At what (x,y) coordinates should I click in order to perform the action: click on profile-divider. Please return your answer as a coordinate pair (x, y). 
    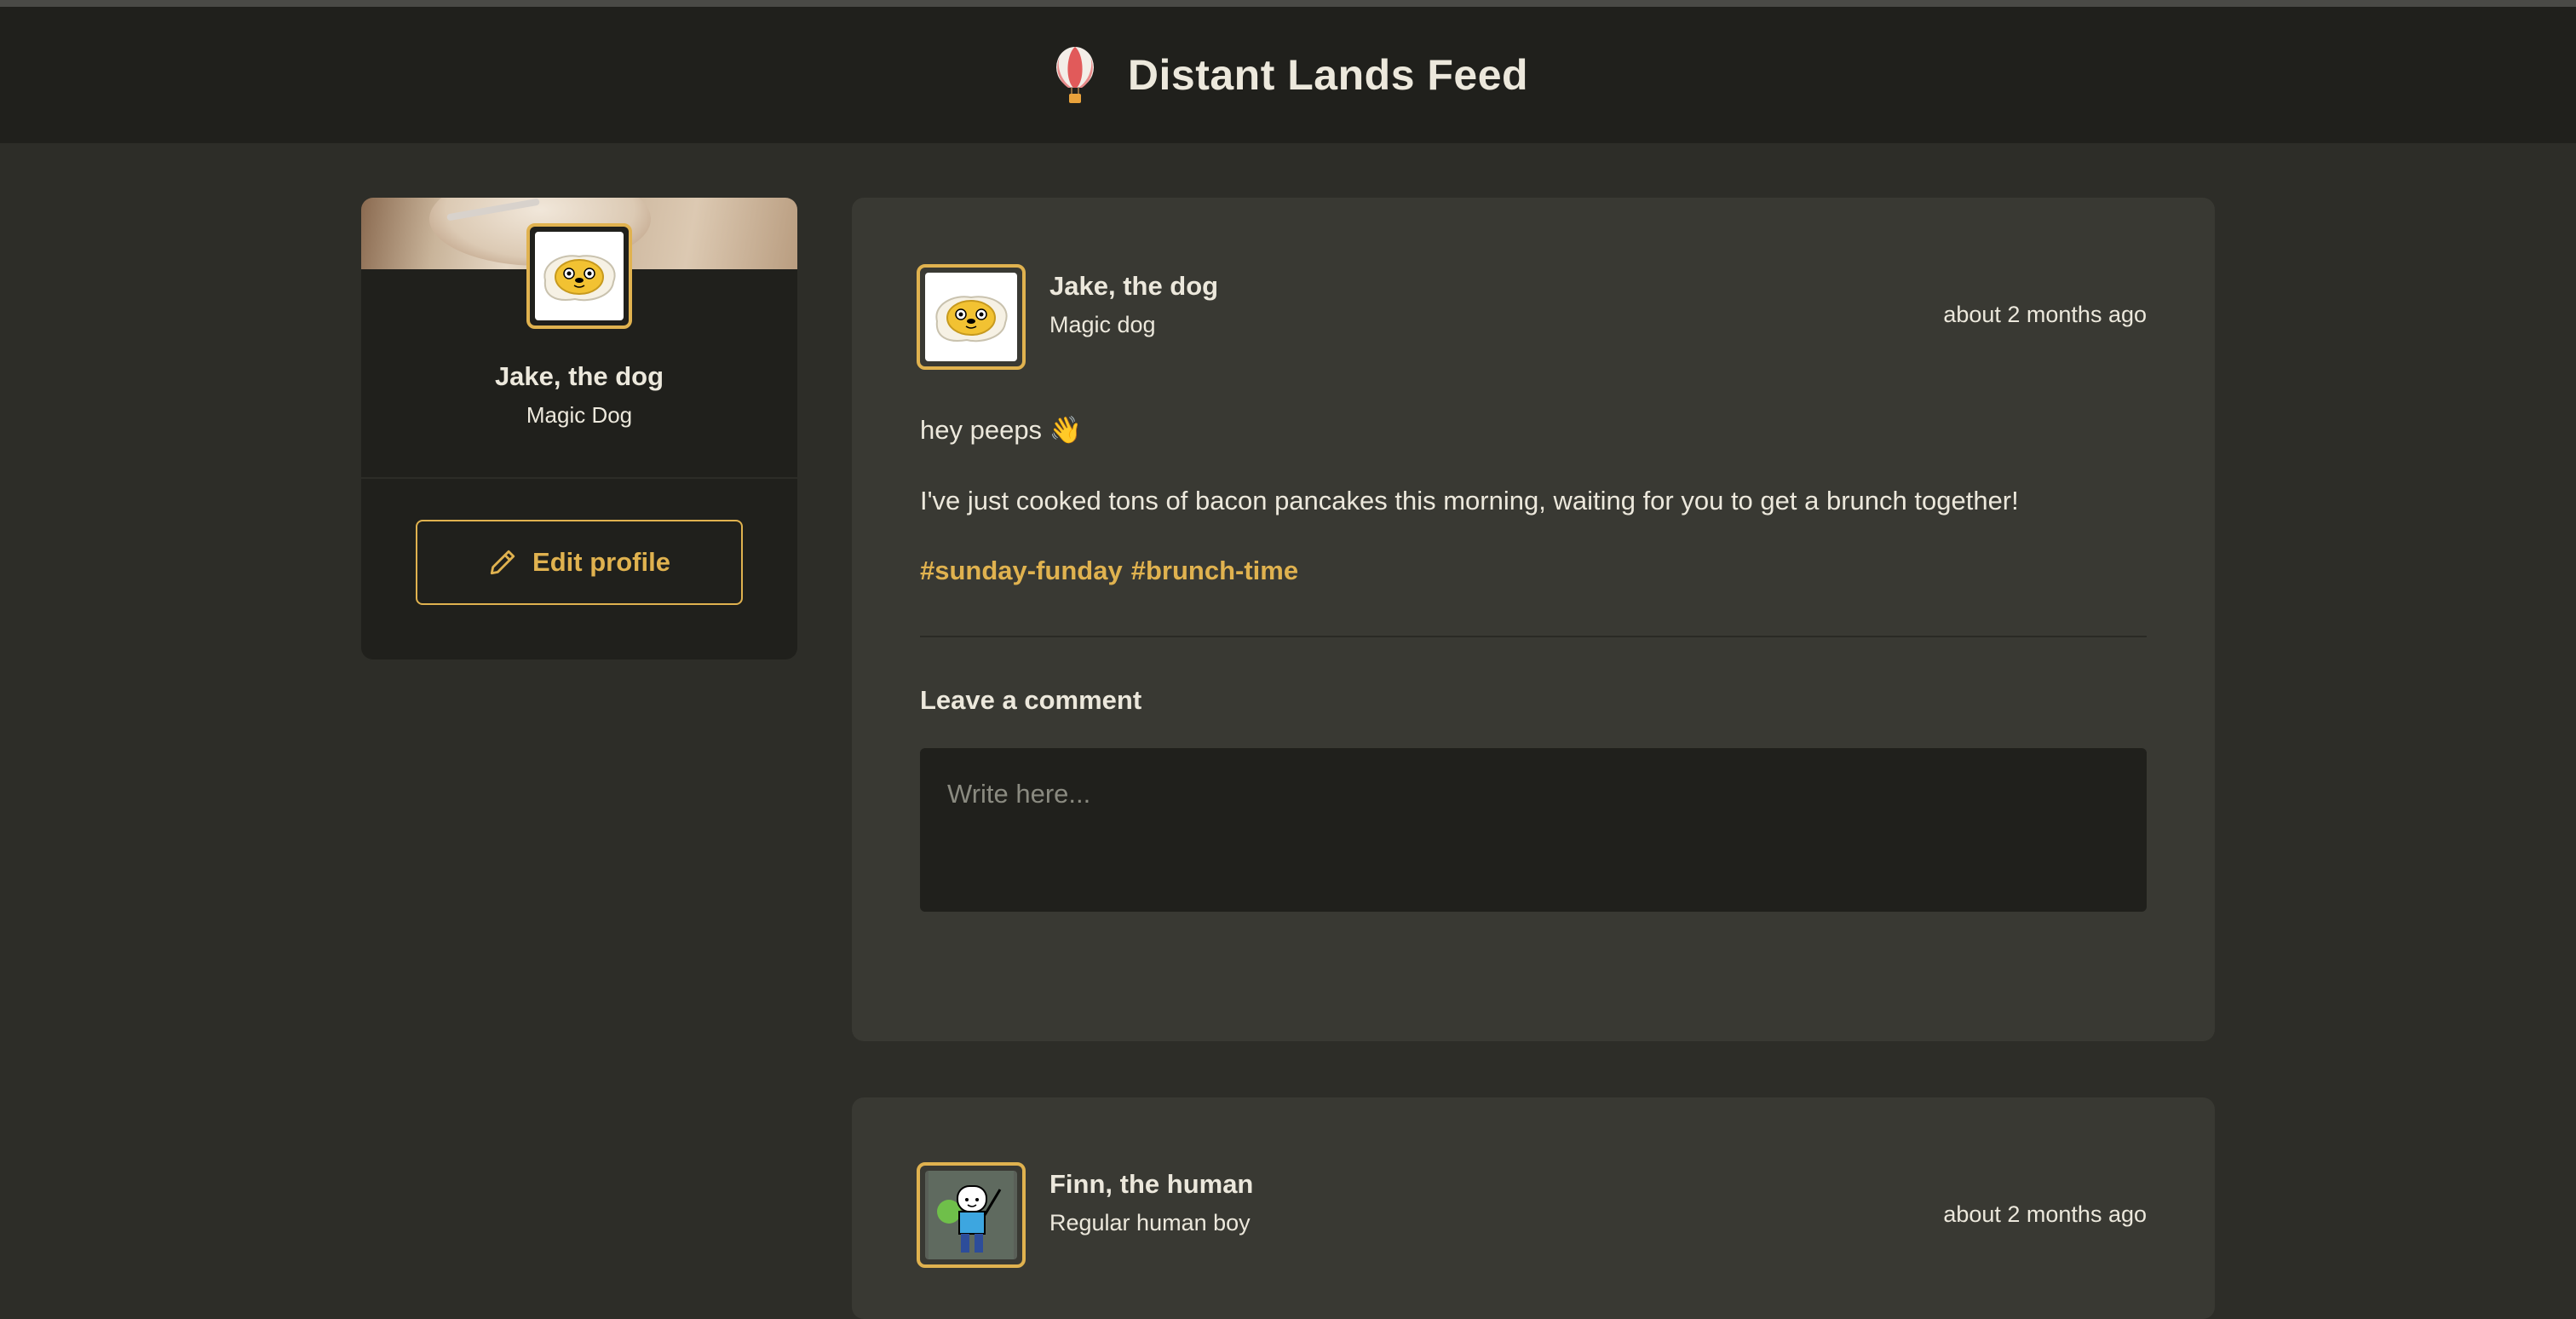
    Looking at the image, I should click on (579, 478).